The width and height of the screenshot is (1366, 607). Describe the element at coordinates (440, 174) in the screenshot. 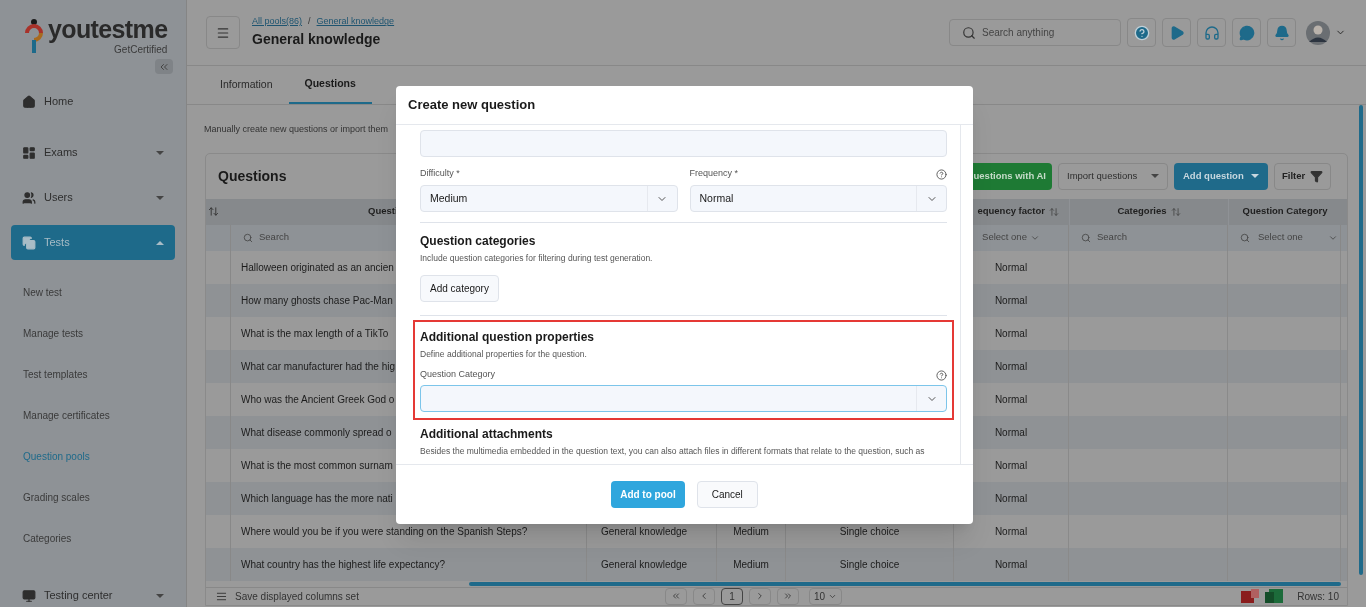

I see `field-label: Difficulty *` at that location.